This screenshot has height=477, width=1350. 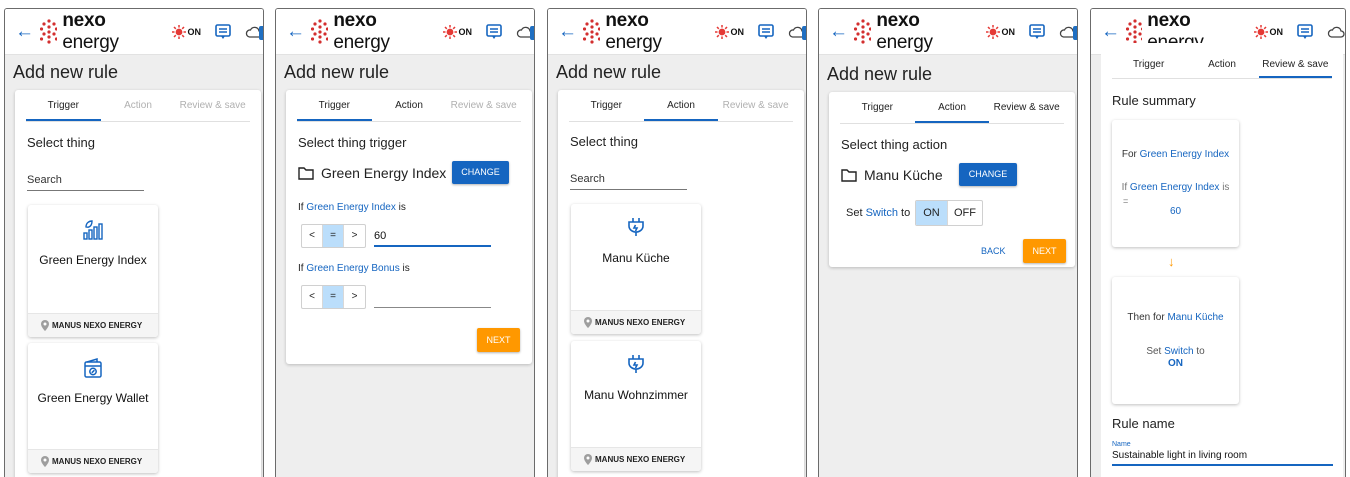 I want to click on on-badge-label: ON, so click(x=465, y=31).